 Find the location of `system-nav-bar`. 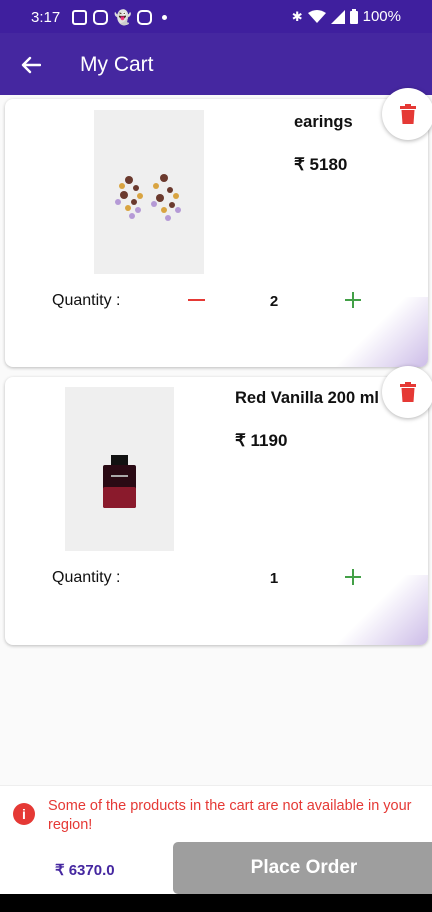

system-nav-bar is located at coordinates (216, 903).